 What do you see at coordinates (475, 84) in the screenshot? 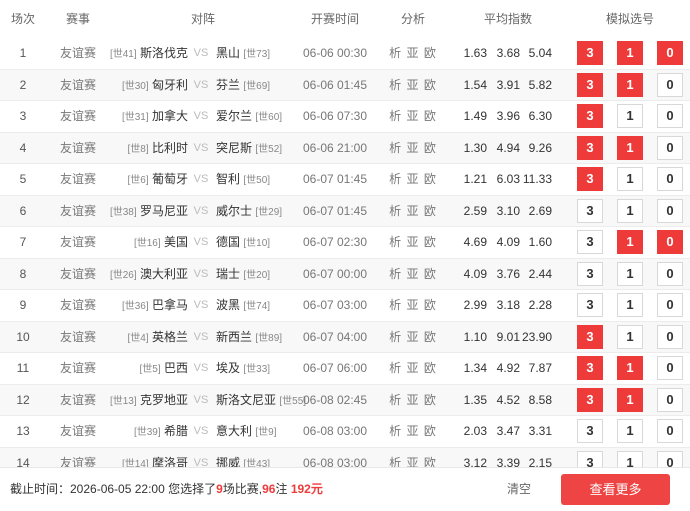
I see `odds-win: 1.54` at bounding box center [475, 84].